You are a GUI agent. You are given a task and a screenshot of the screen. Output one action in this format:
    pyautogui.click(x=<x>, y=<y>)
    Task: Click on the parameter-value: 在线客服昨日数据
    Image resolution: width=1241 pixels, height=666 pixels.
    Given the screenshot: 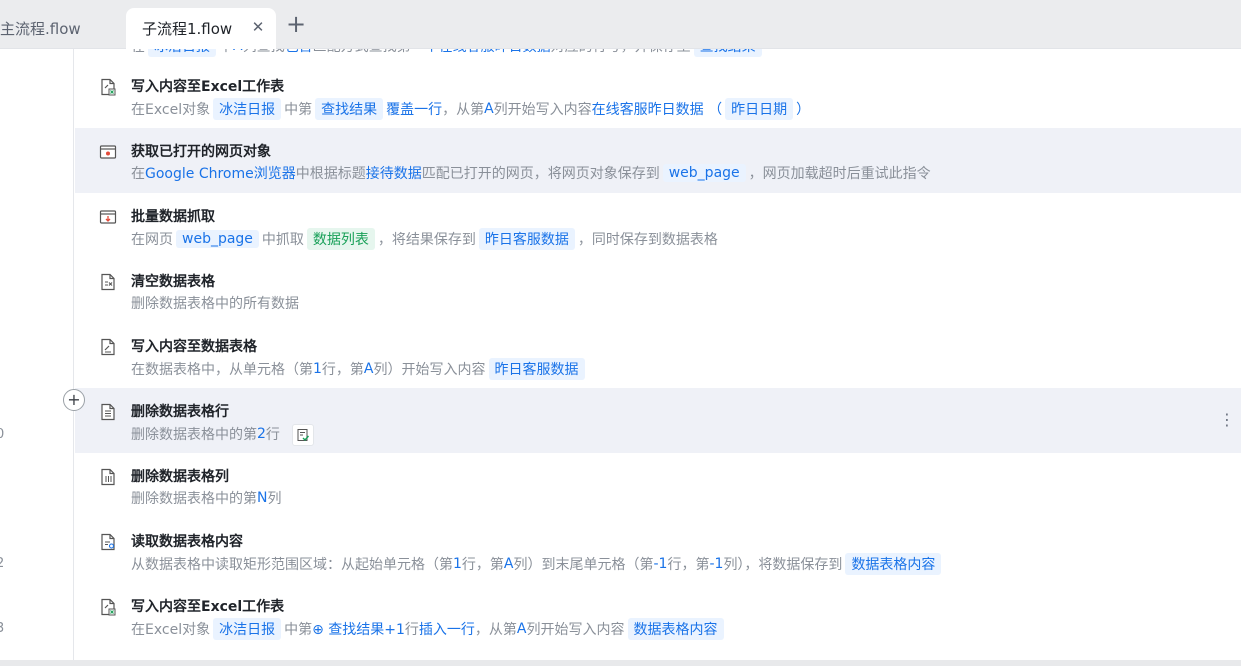 What is the action you would take?
    pyautogui.click(x=495, y=52)
    